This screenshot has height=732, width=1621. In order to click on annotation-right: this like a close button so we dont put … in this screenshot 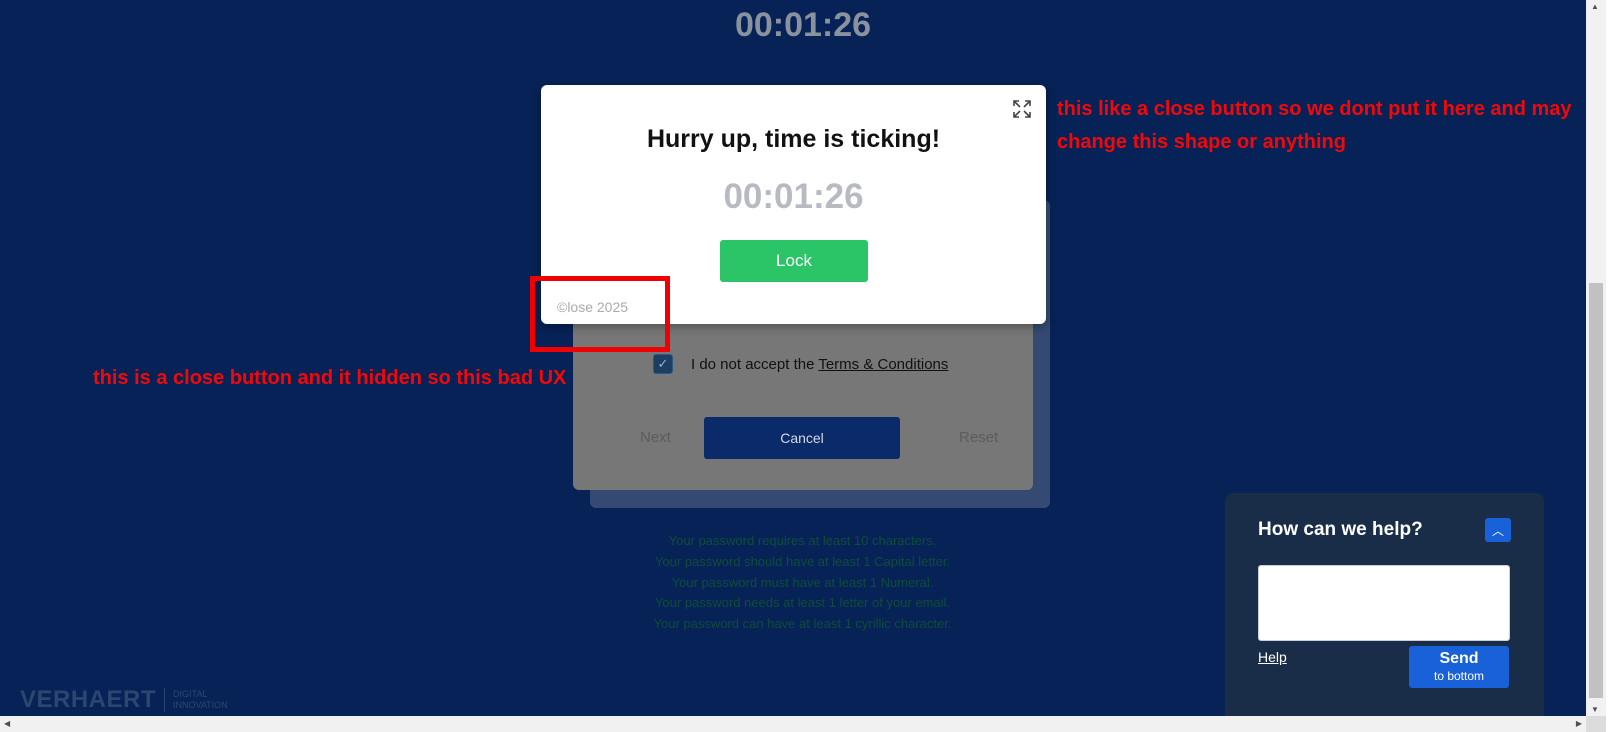, I will do `click(1314, 125)`.